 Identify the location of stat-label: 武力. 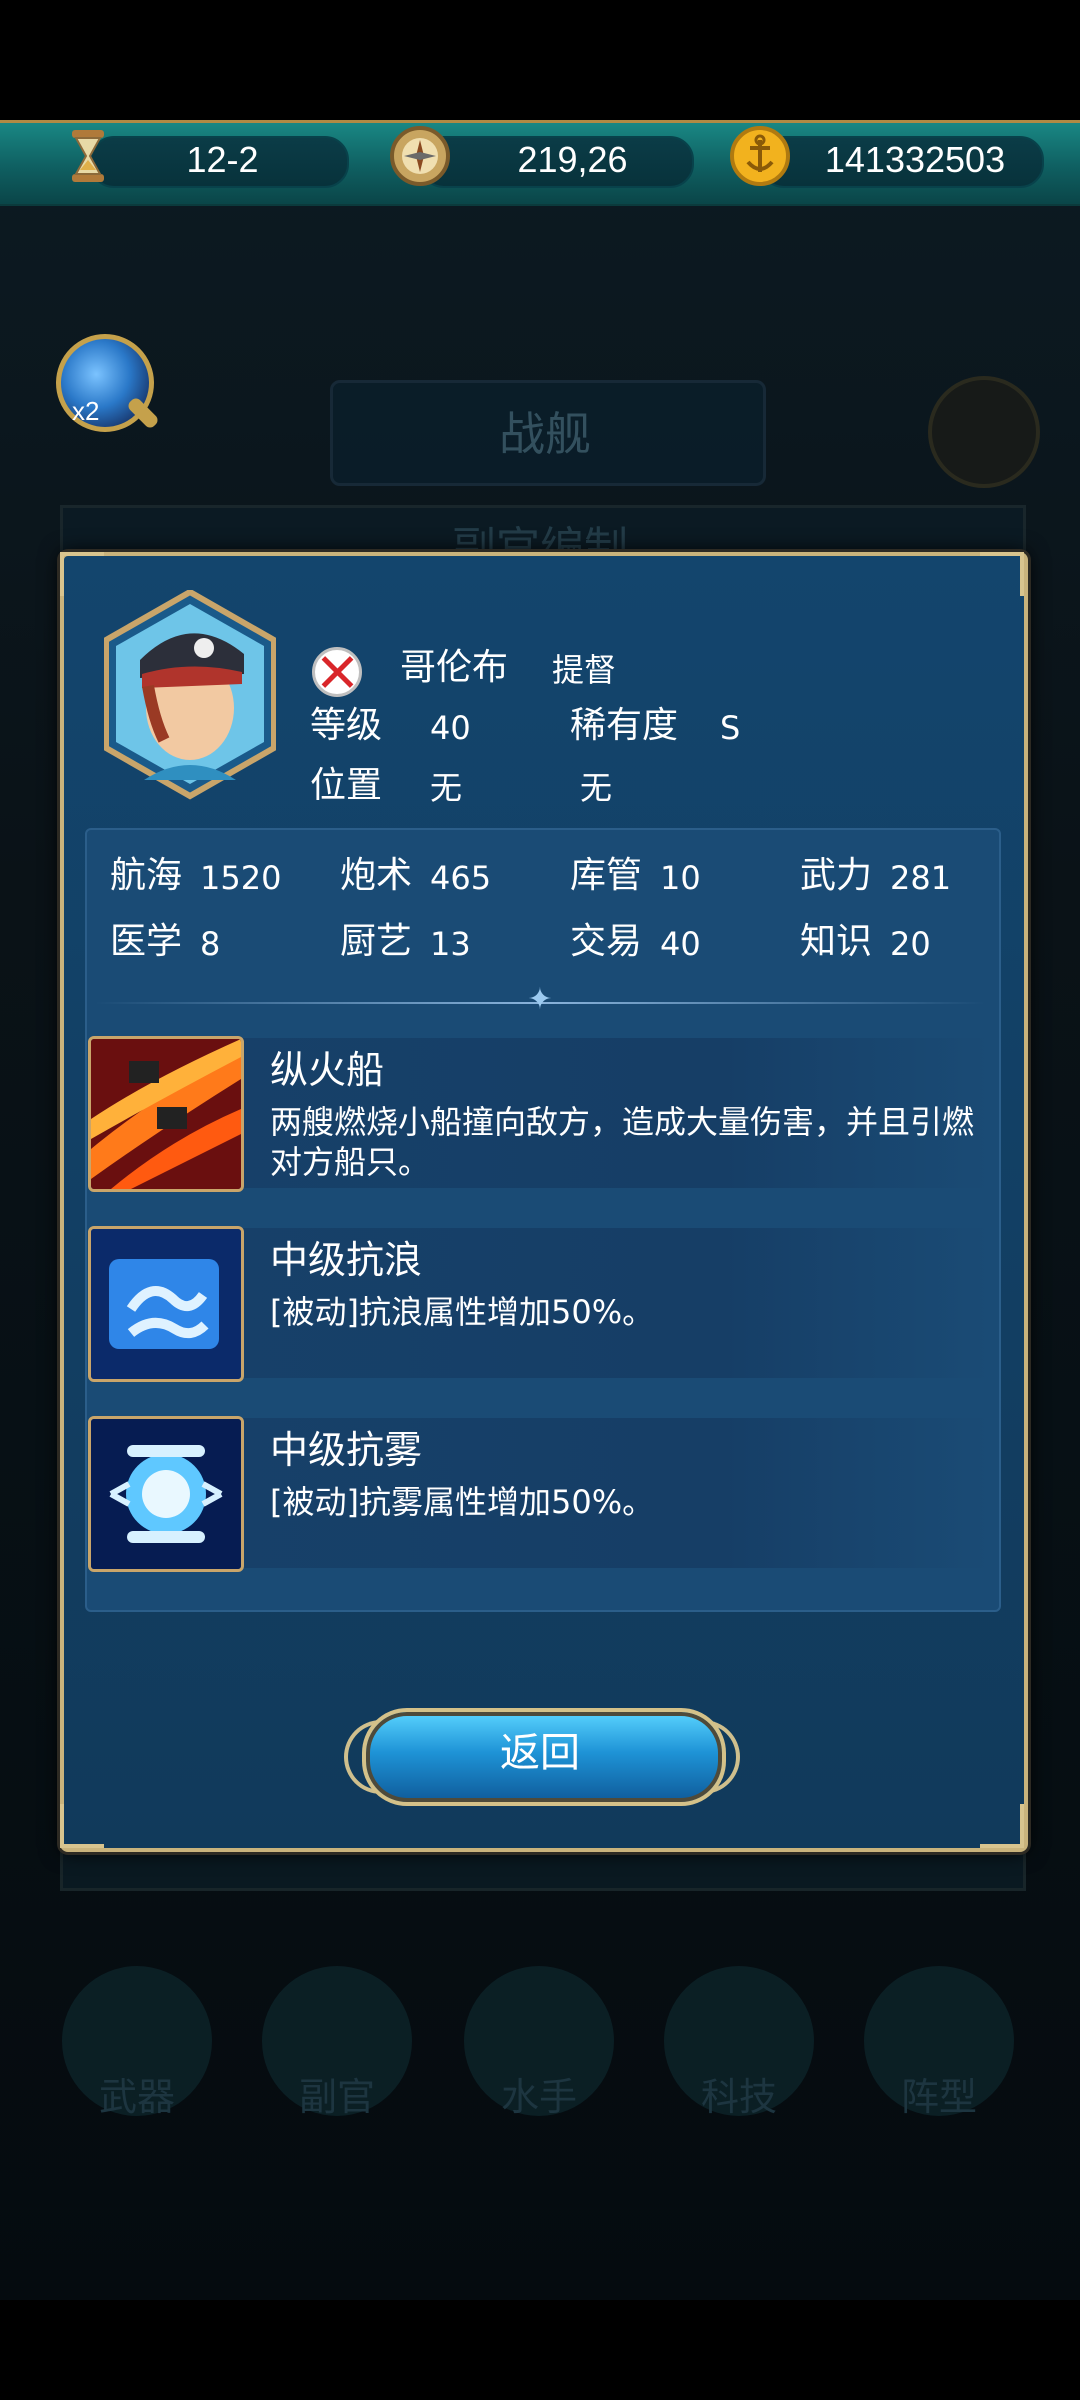
(836, 875).